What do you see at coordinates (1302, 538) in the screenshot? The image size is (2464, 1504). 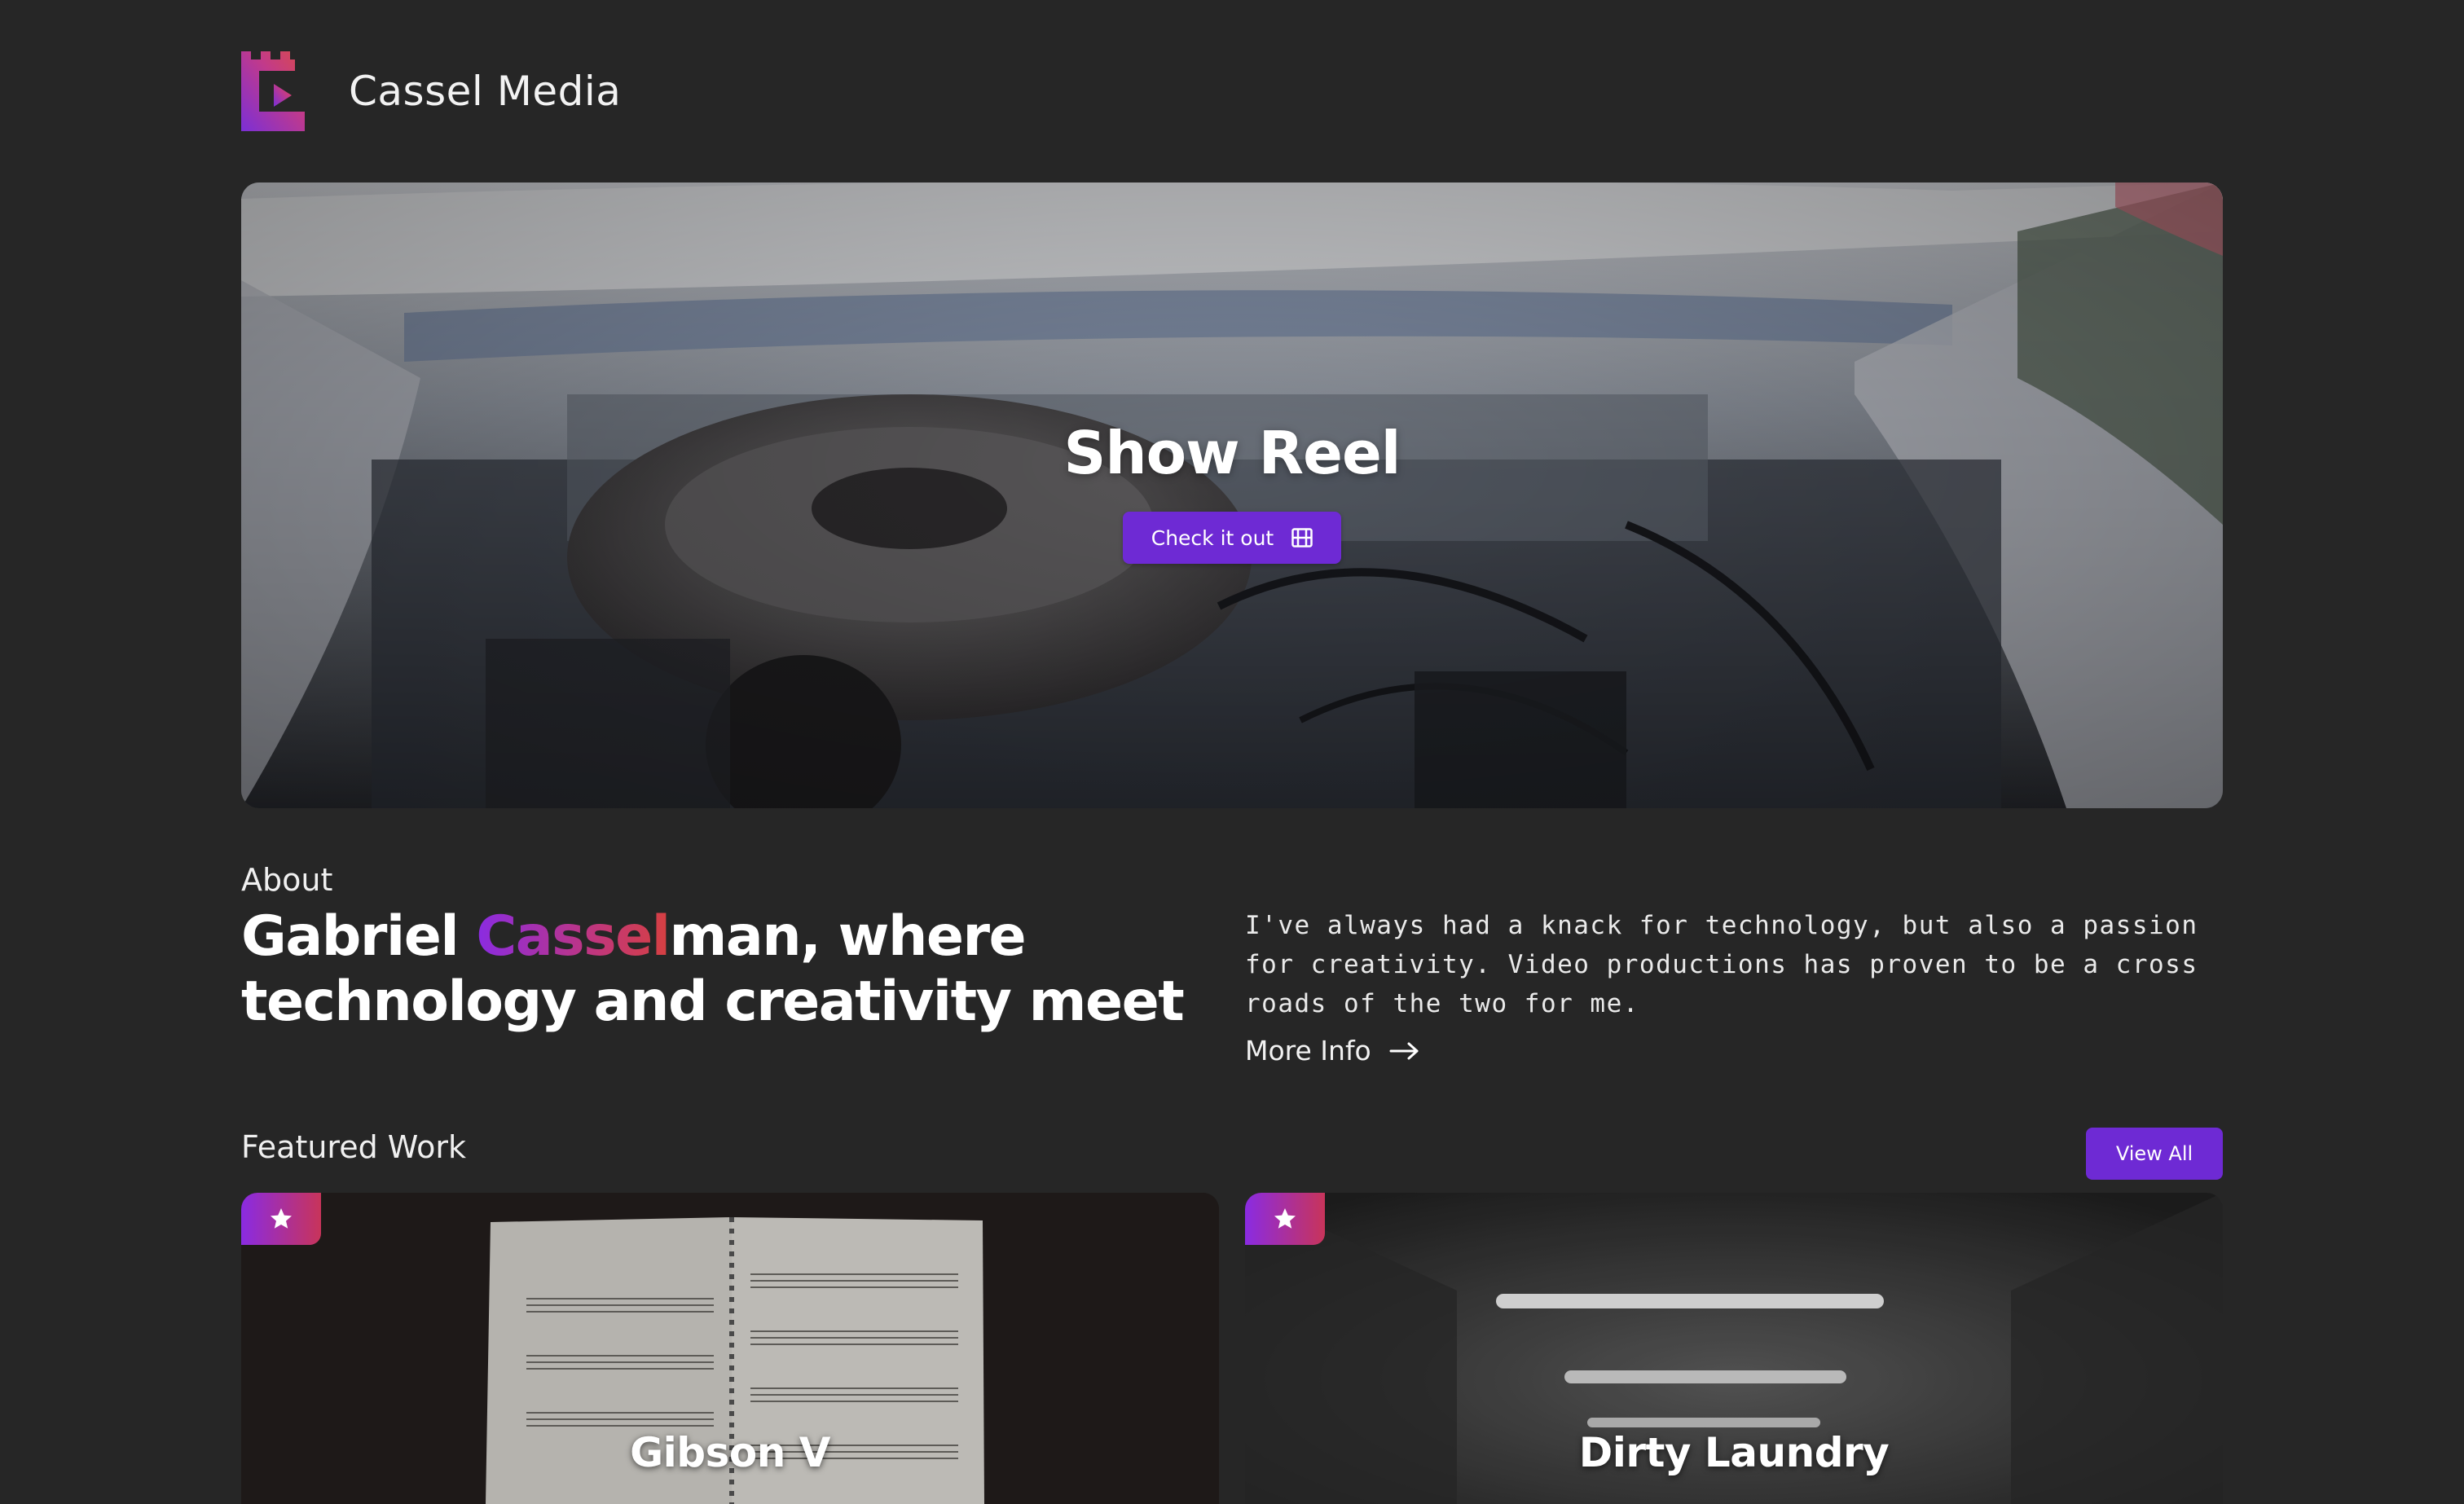 I see `film-icon` at bounding box center [1302, 538].